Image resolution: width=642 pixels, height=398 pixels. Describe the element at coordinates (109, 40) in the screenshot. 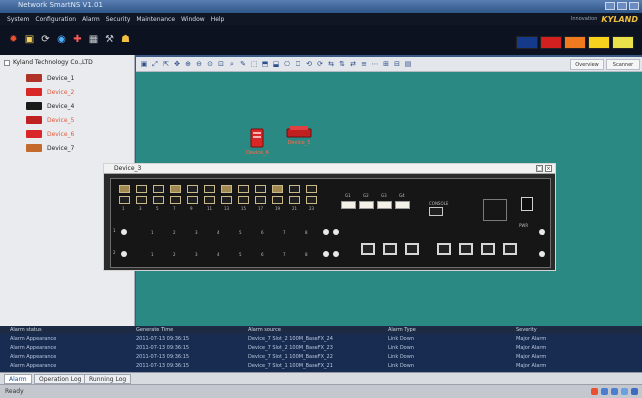

I see `tools-icon: ⚒` at that location.